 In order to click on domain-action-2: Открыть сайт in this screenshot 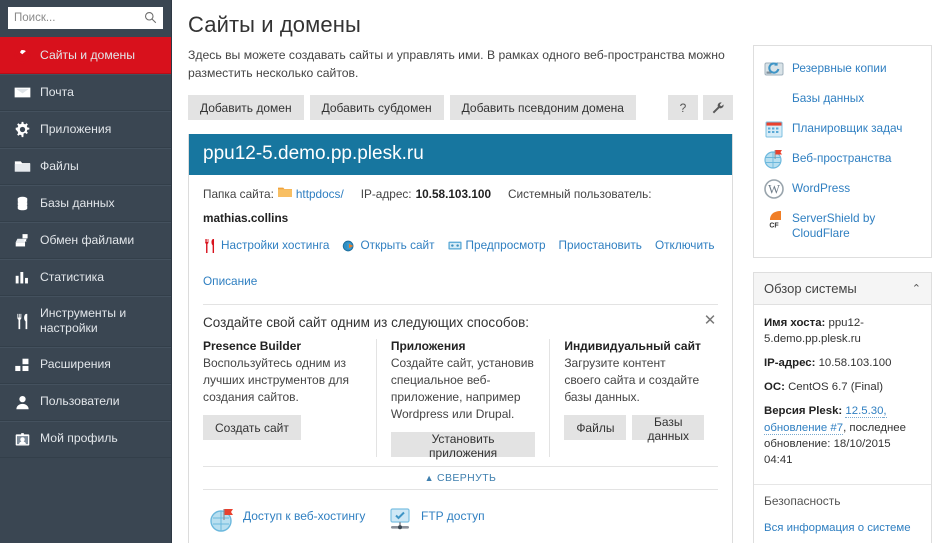, I will do `click(388, 245)`.